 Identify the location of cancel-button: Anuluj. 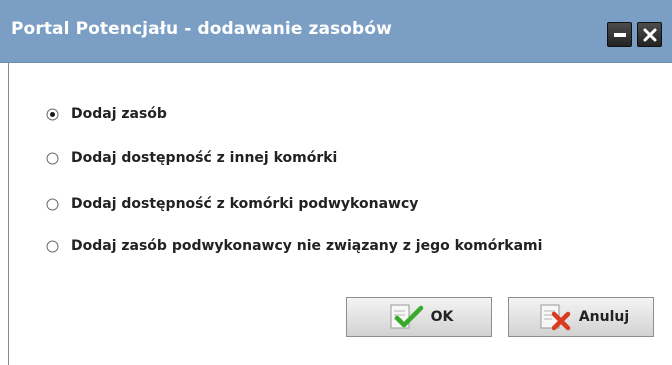
(581, 317).